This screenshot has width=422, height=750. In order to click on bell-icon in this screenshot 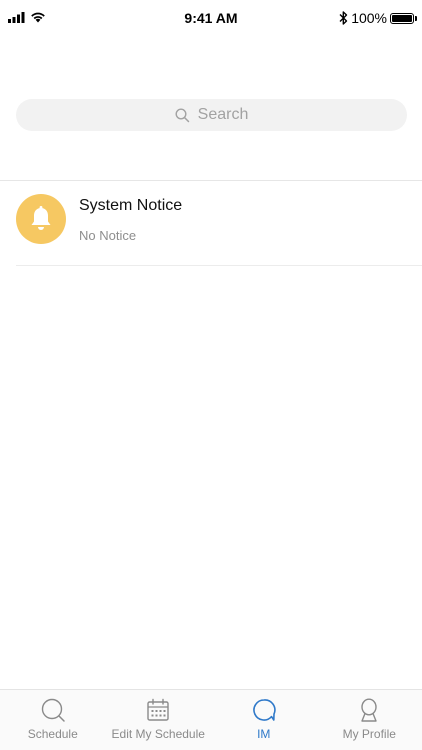, I will do `click(41, 218)`.